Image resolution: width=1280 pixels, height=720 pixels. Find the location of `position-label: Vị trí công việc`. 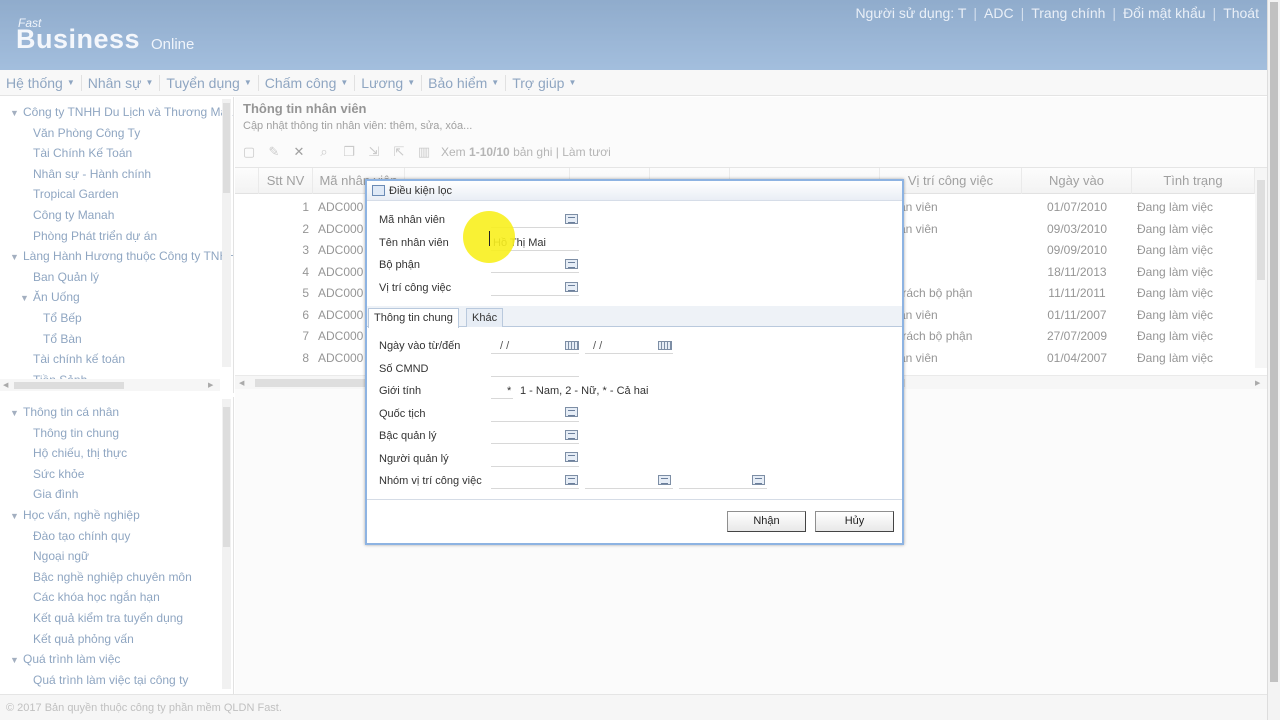

position-label: Vị trí công việc is located at coordinates (415, 288).